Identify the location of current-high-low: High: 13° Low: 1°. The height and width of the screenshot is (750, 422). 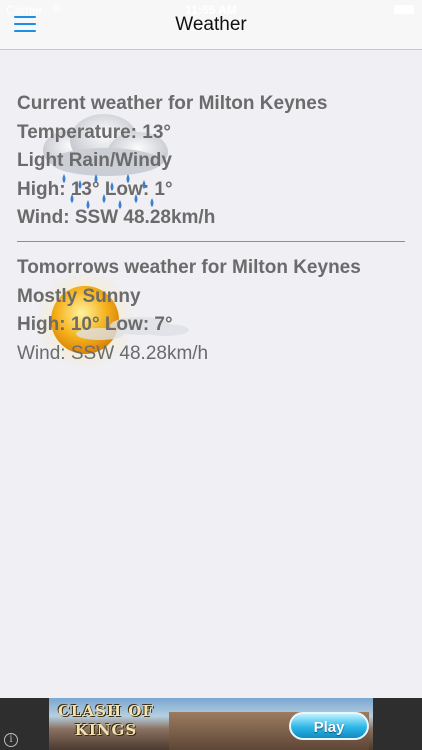
(95, 189).